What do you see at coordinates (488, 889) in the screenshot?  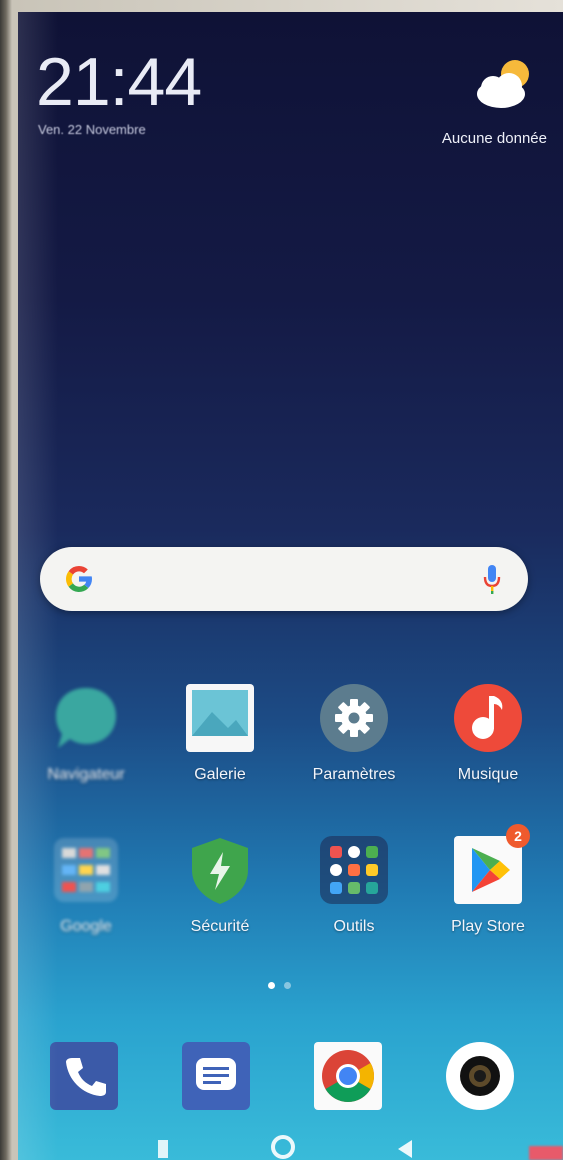 I see `app-play-store: 2 Play Store` at bounding box center [488, 889].